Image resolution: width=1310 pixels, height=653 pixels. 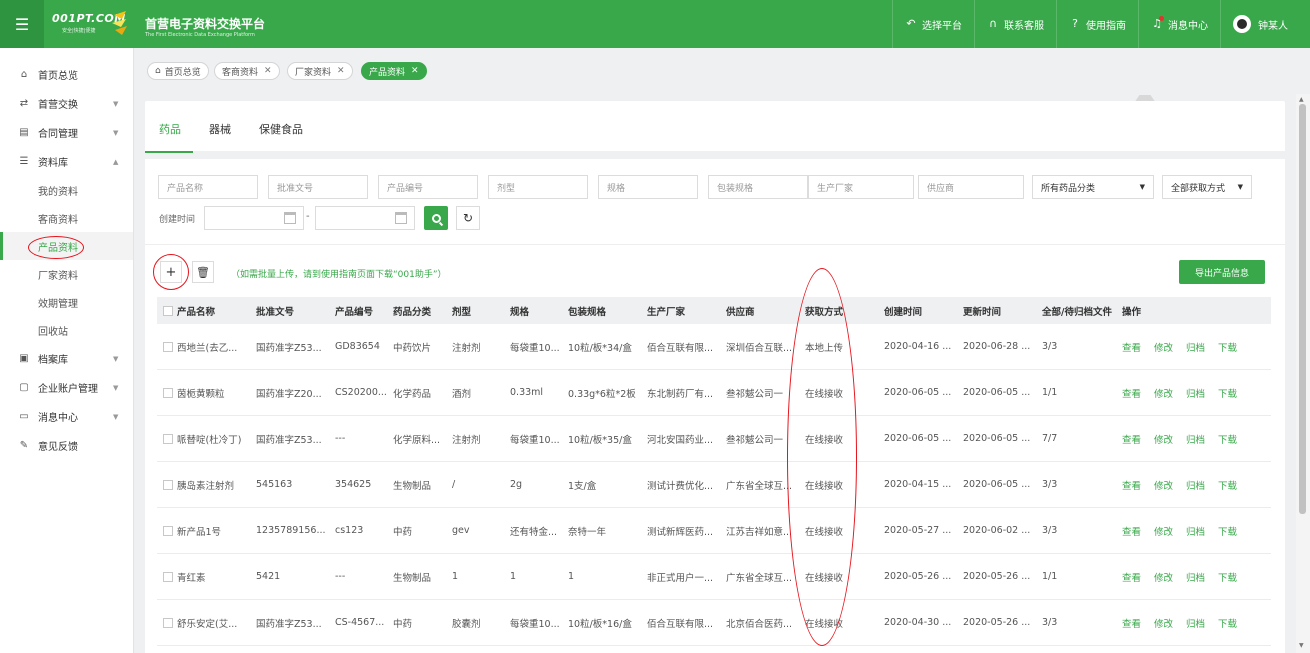 What do you see at coordinates (971, 187) in the screenshot?
I see `supplier-input: 供应商` at bounding box center [971, 187].